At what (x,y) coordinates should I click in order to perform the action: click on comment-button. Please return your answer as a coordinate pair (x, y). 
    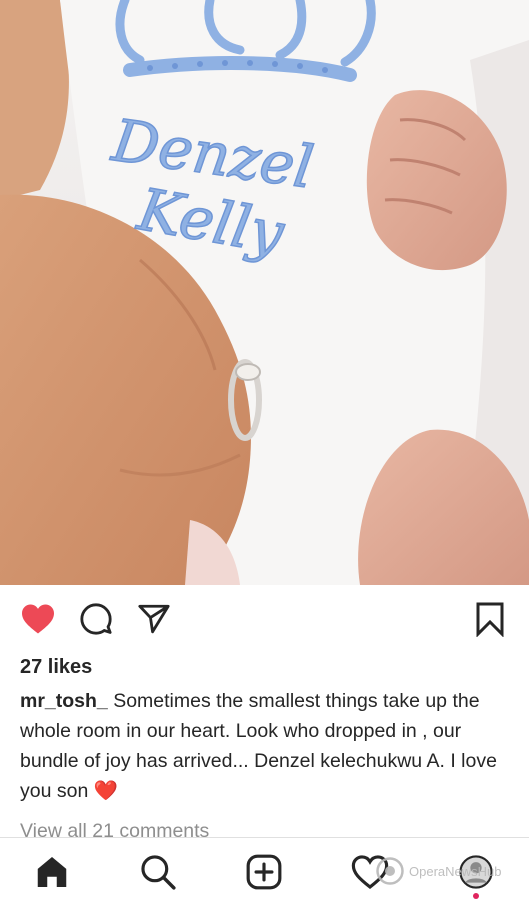
    Looking at the image, I should click on (96, 619).